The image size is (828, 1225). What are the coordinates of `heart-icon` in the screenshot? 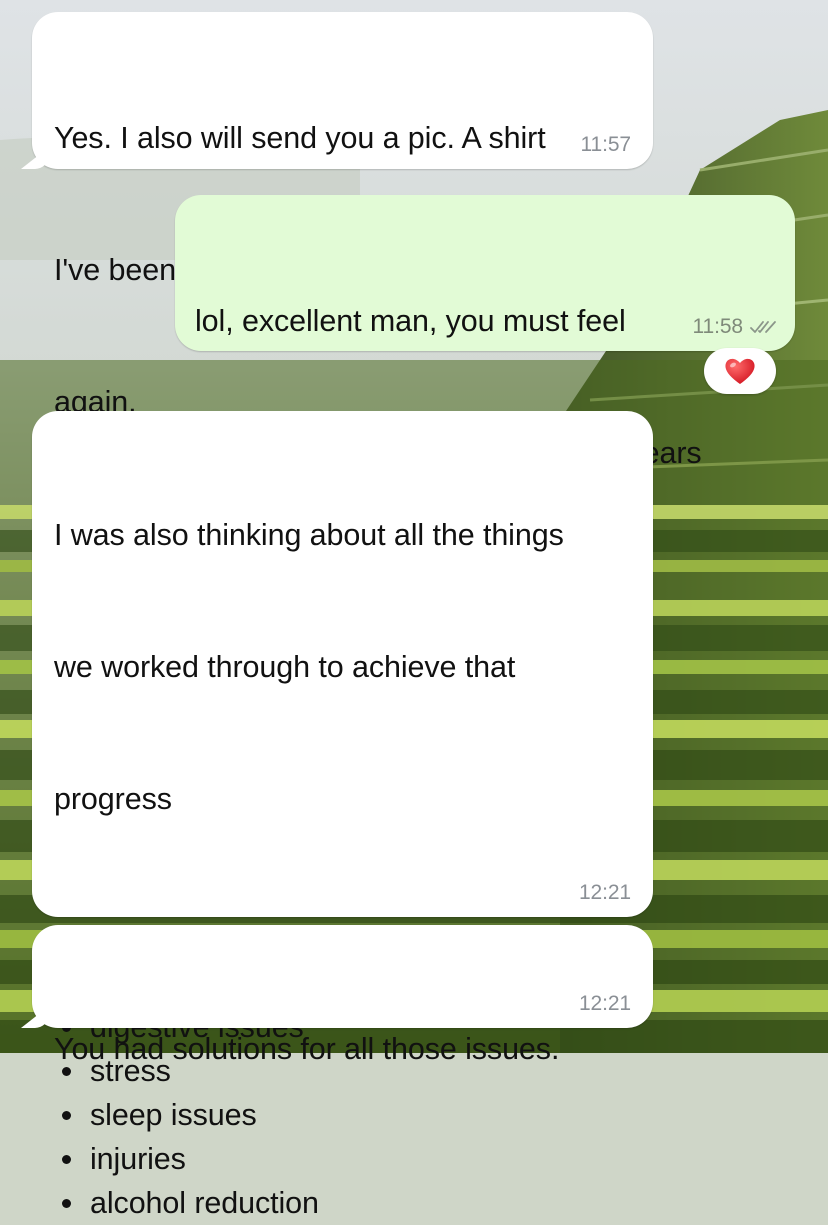 It's located at (740, 371).